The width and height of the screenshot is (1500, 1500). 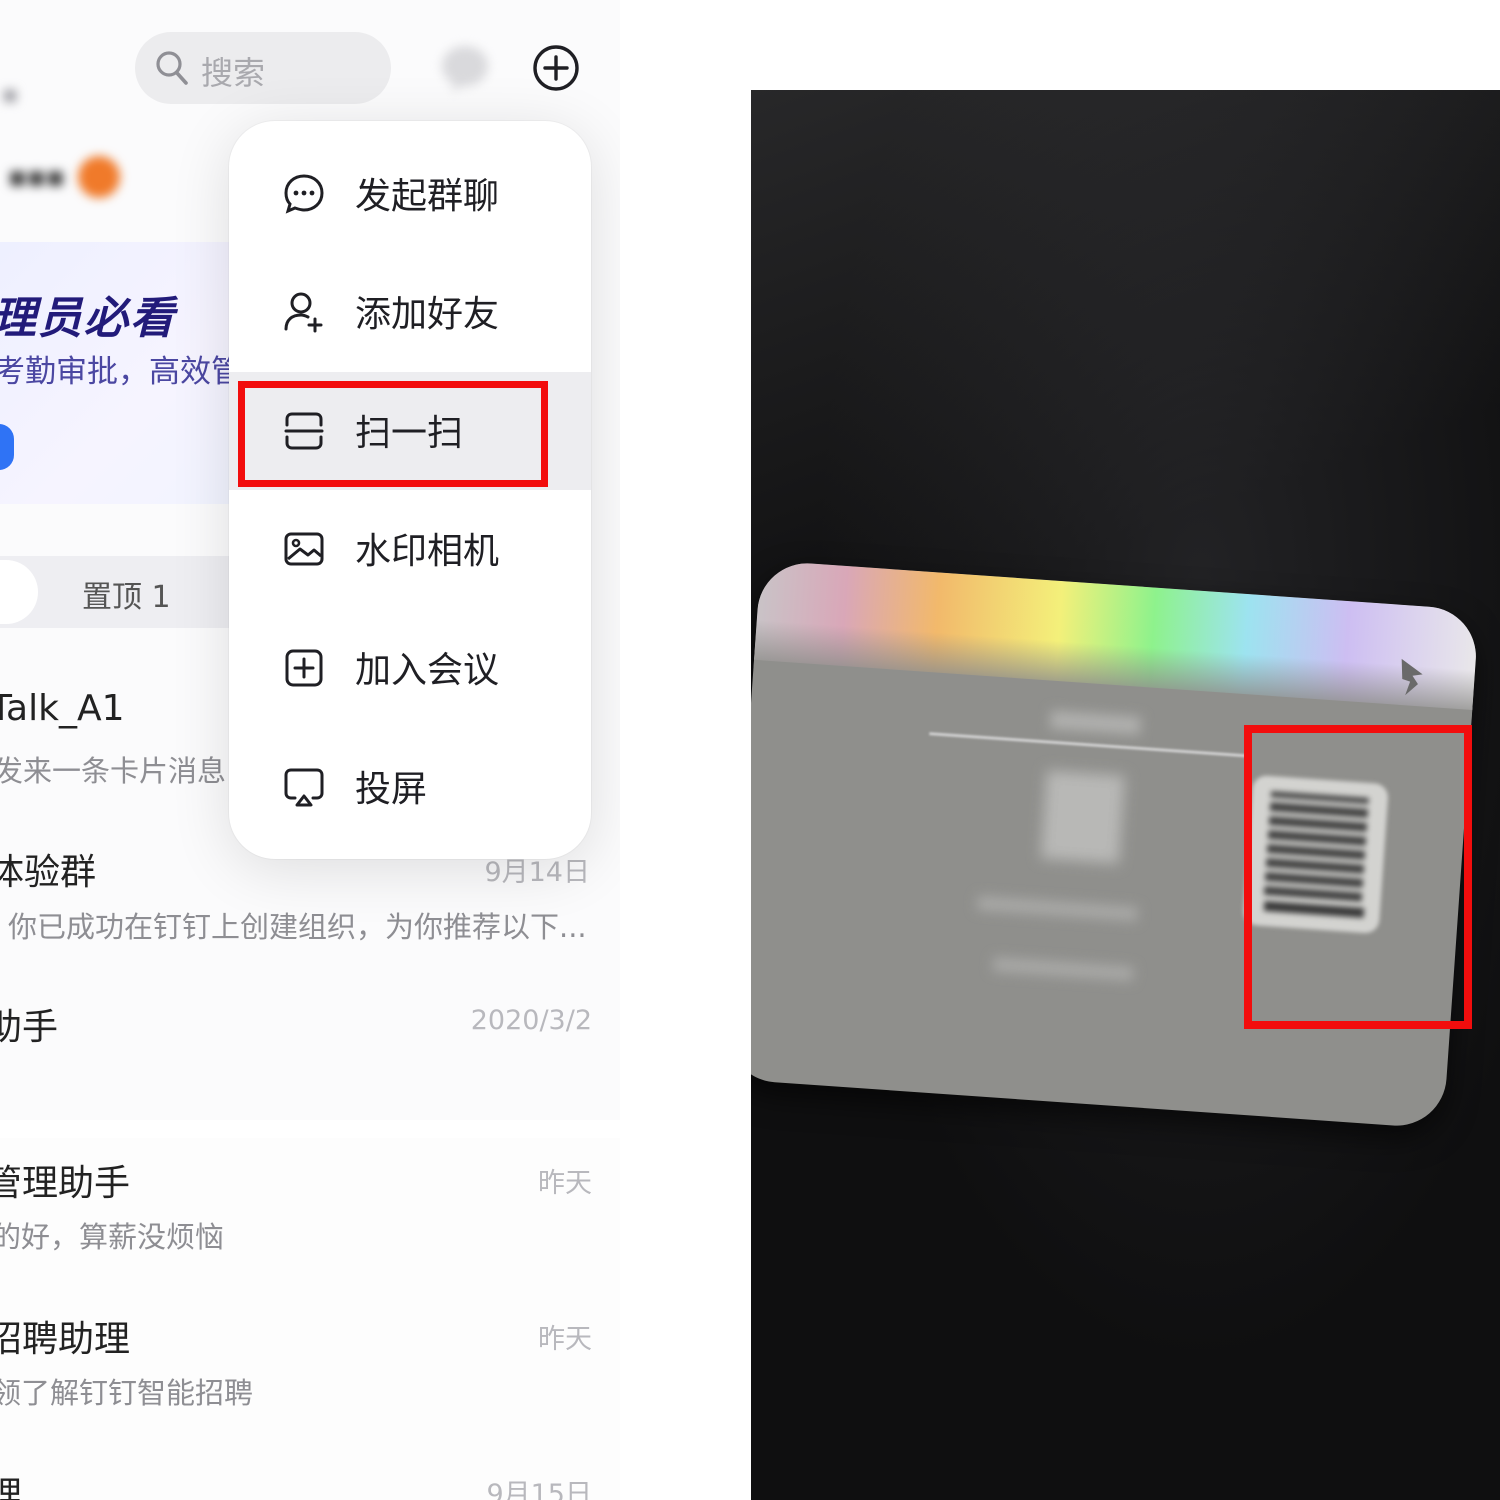 What do you see at coordinates (465, 68) in the screenshot?
I see `chat-bubble-icon` at bounding box center [465, 68].